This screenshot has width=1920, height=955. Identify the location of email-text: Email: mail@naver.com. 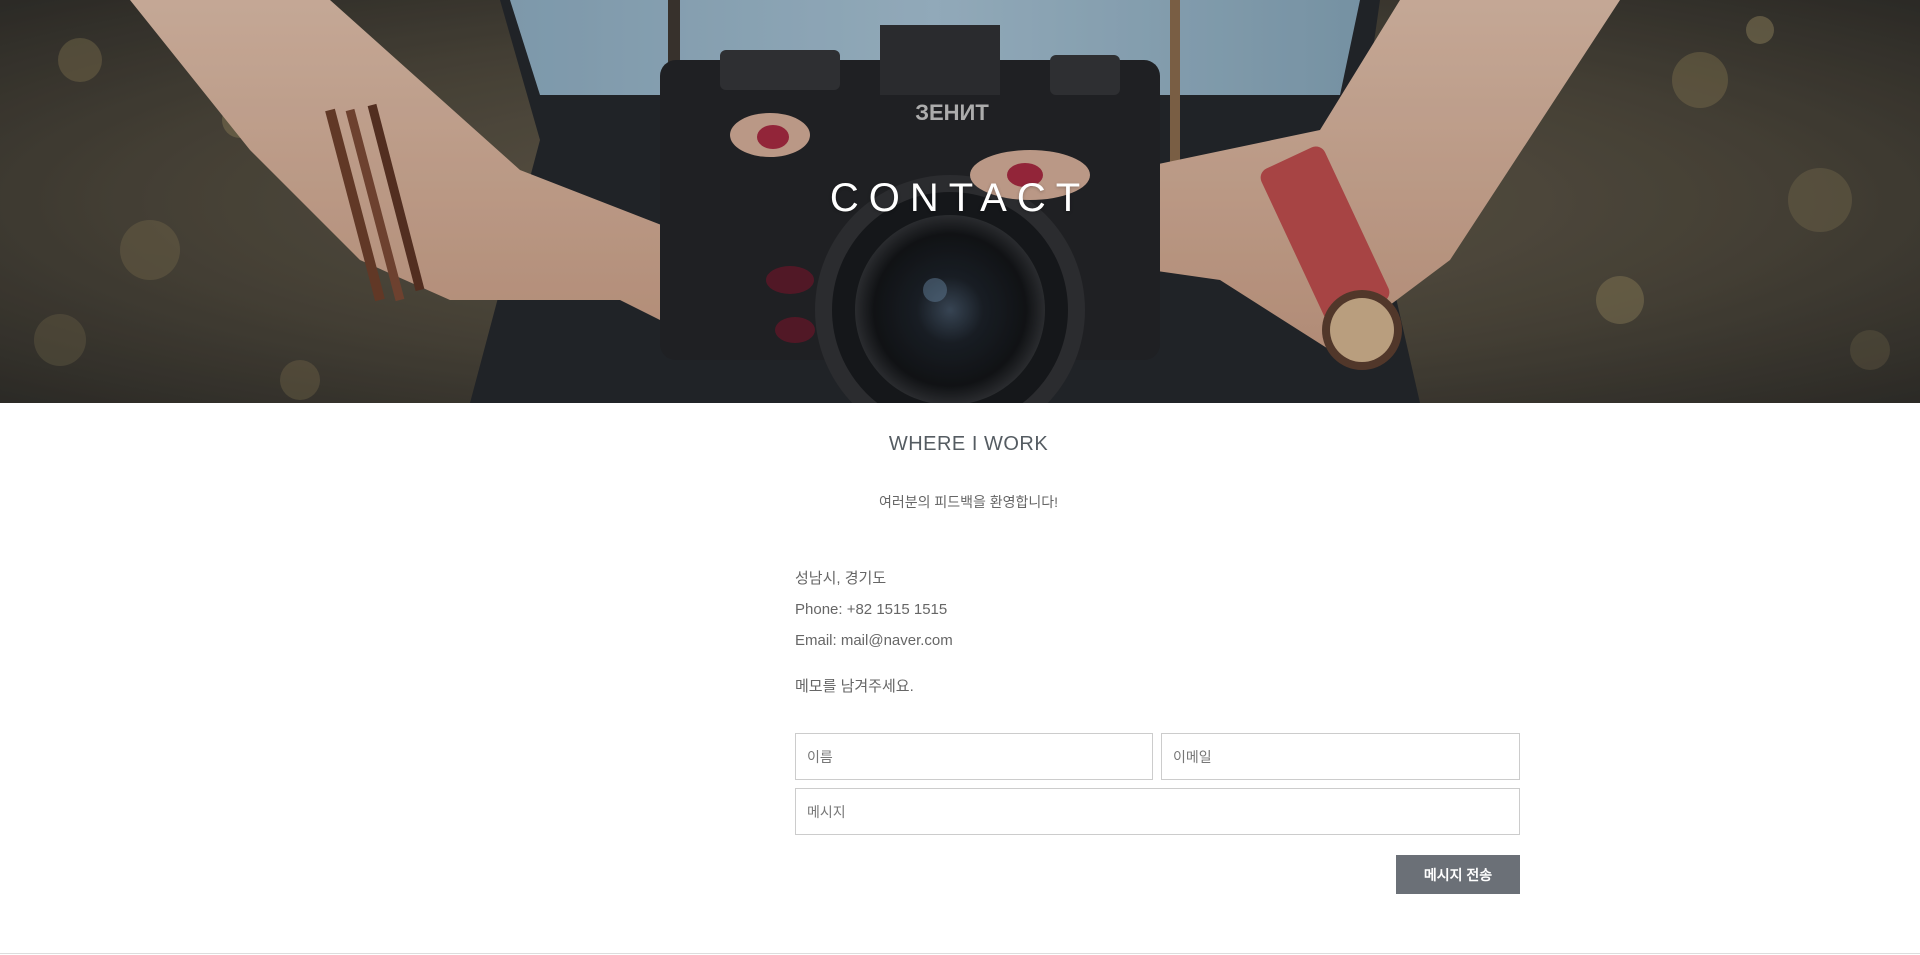
(874, 640).